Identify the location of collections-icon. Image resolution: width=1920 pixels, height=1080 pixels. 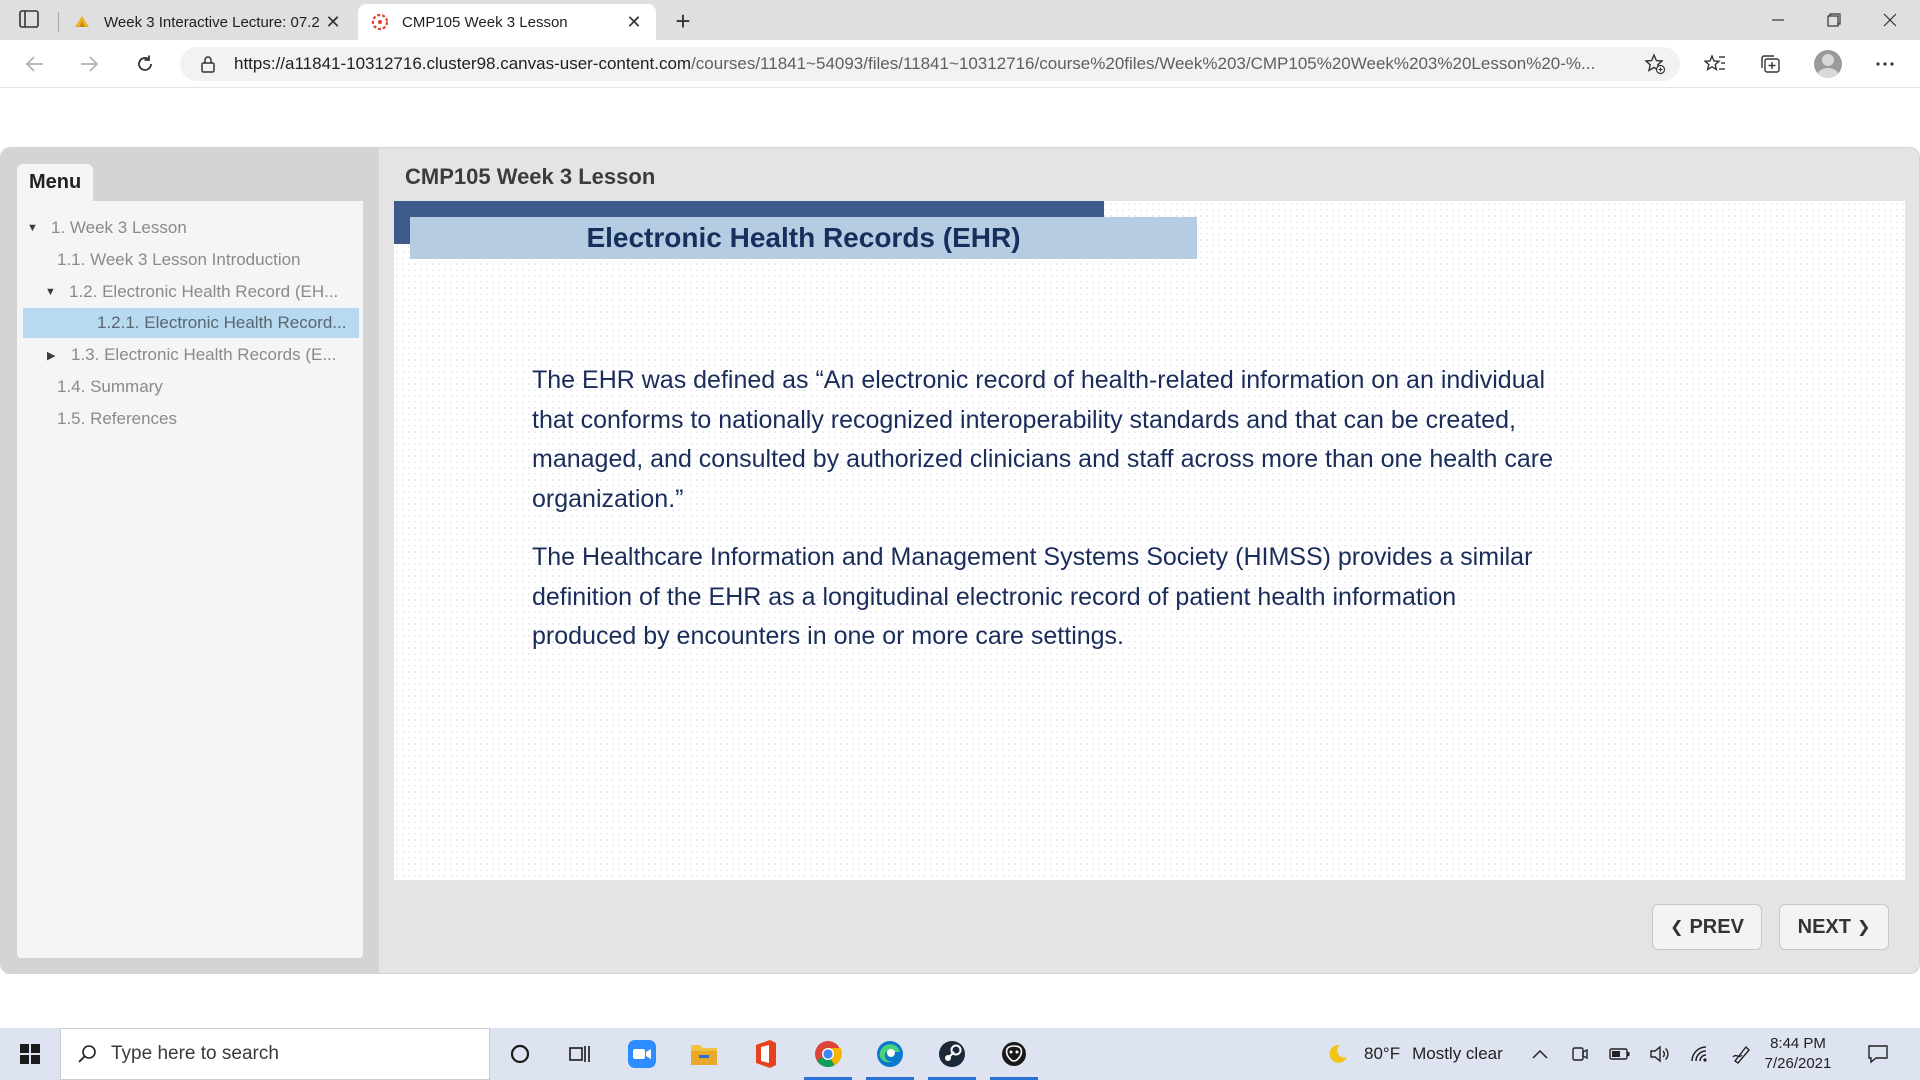
(1770, 64).